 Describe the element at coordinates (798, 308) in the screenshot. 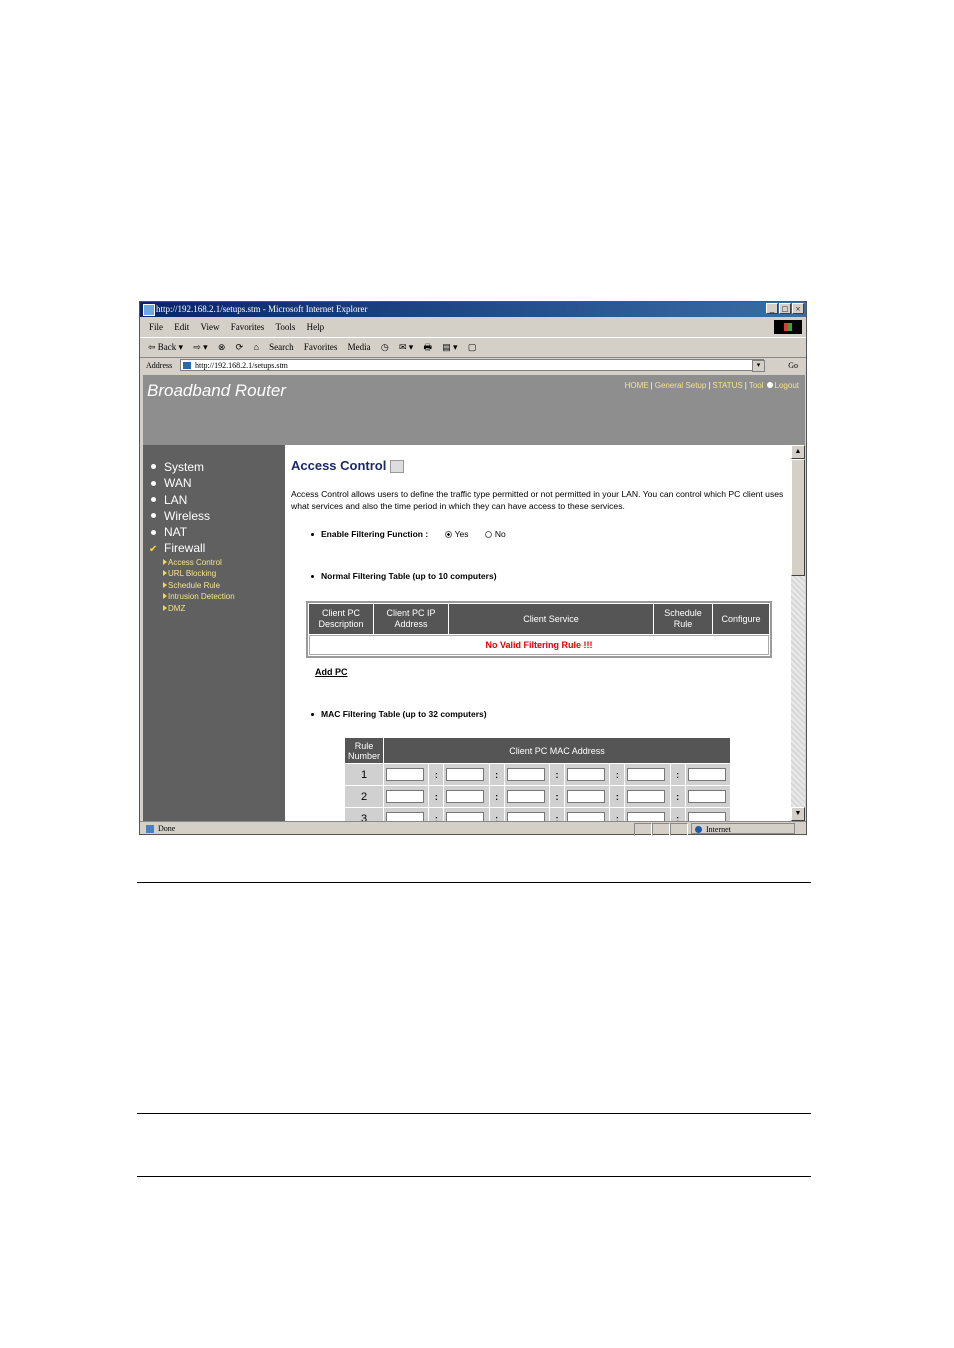

I see `close-button: ×` at that location.